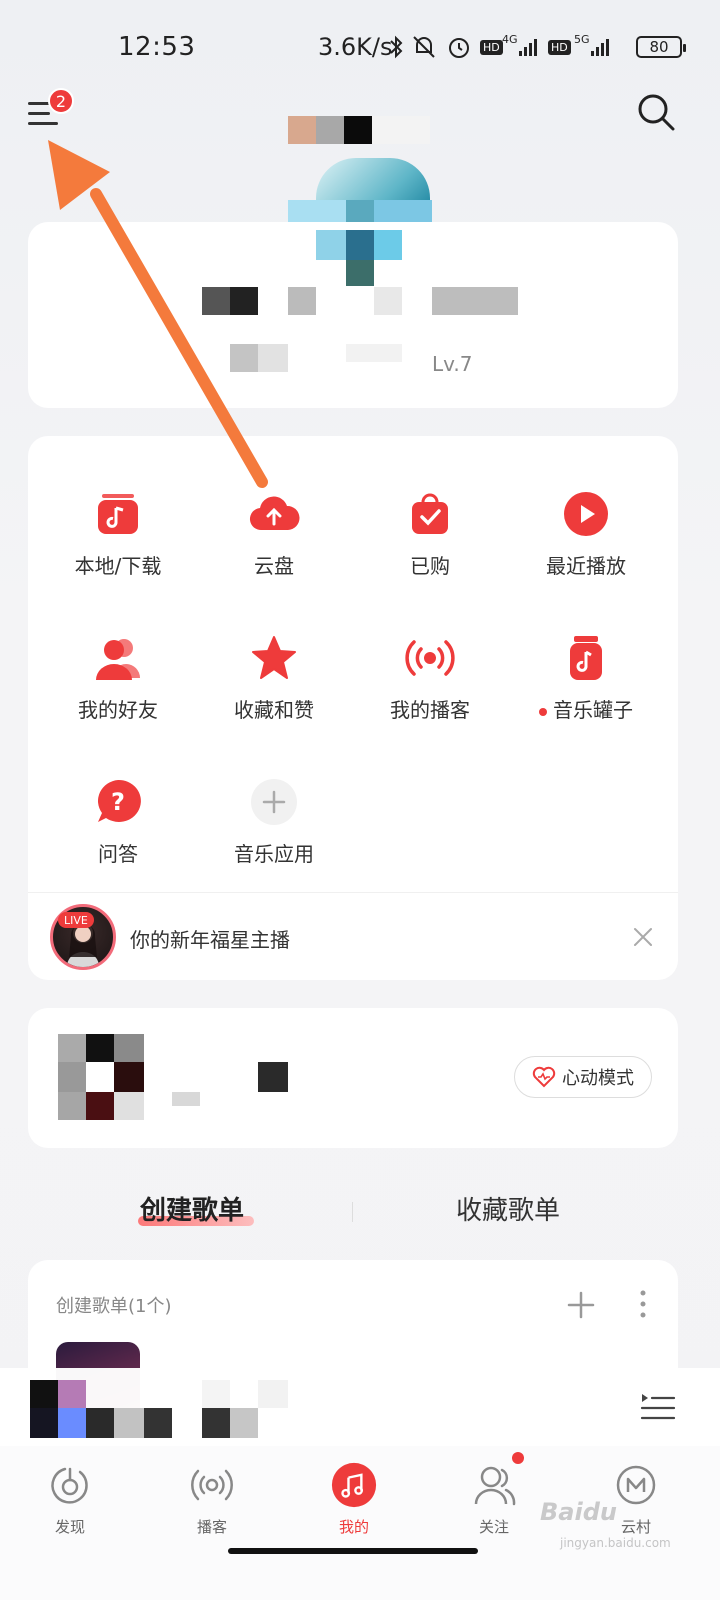  Describe the element at coordinates (114, 1306) in the screenshot. I see `playlist-section-header: 创建歌单(1个)` at that location.